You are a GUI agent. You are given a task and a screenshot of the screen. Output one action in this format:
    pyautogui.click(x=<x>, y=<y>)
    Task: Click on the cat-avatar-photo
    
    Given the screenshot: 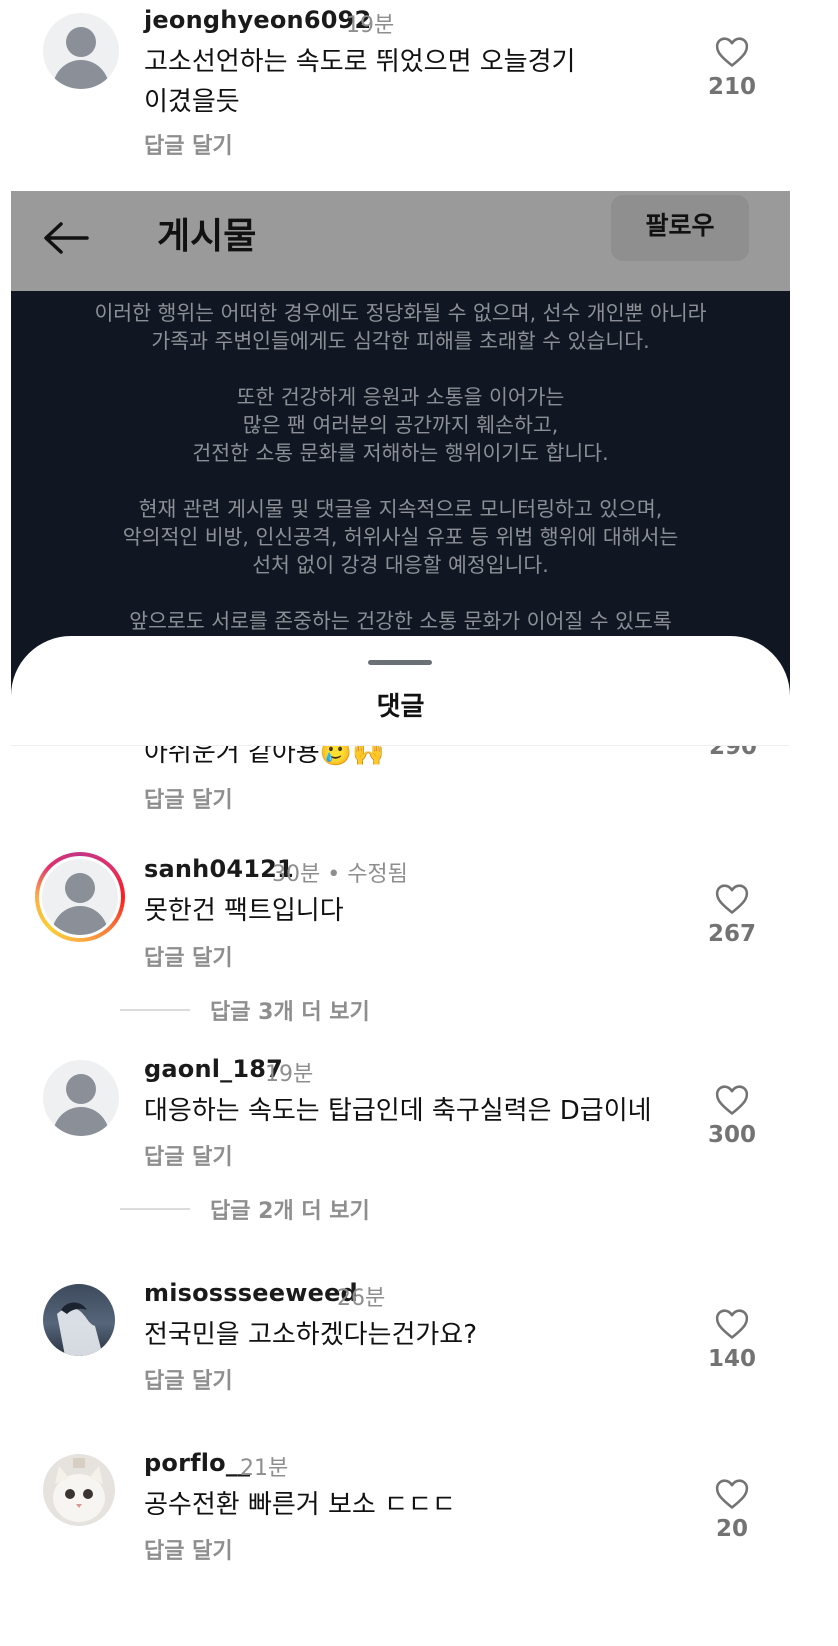 What is the action you would take?
    pyautogui.click(x=79, y=1490)
    